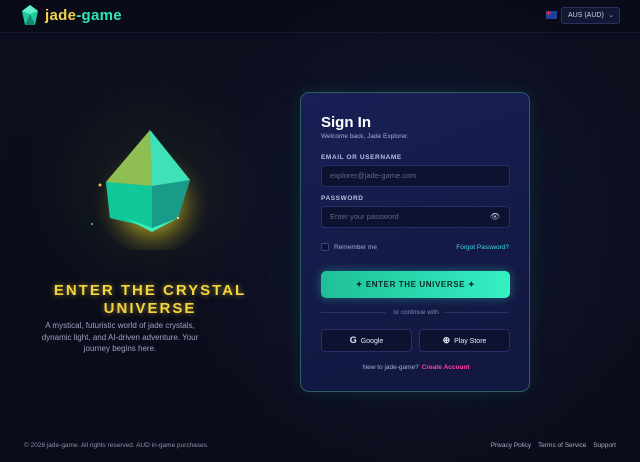  What do you see at coordinates (346, 122) in the screenshot?
I see `signin-title: Sign In` at bounding box center [346, 122].